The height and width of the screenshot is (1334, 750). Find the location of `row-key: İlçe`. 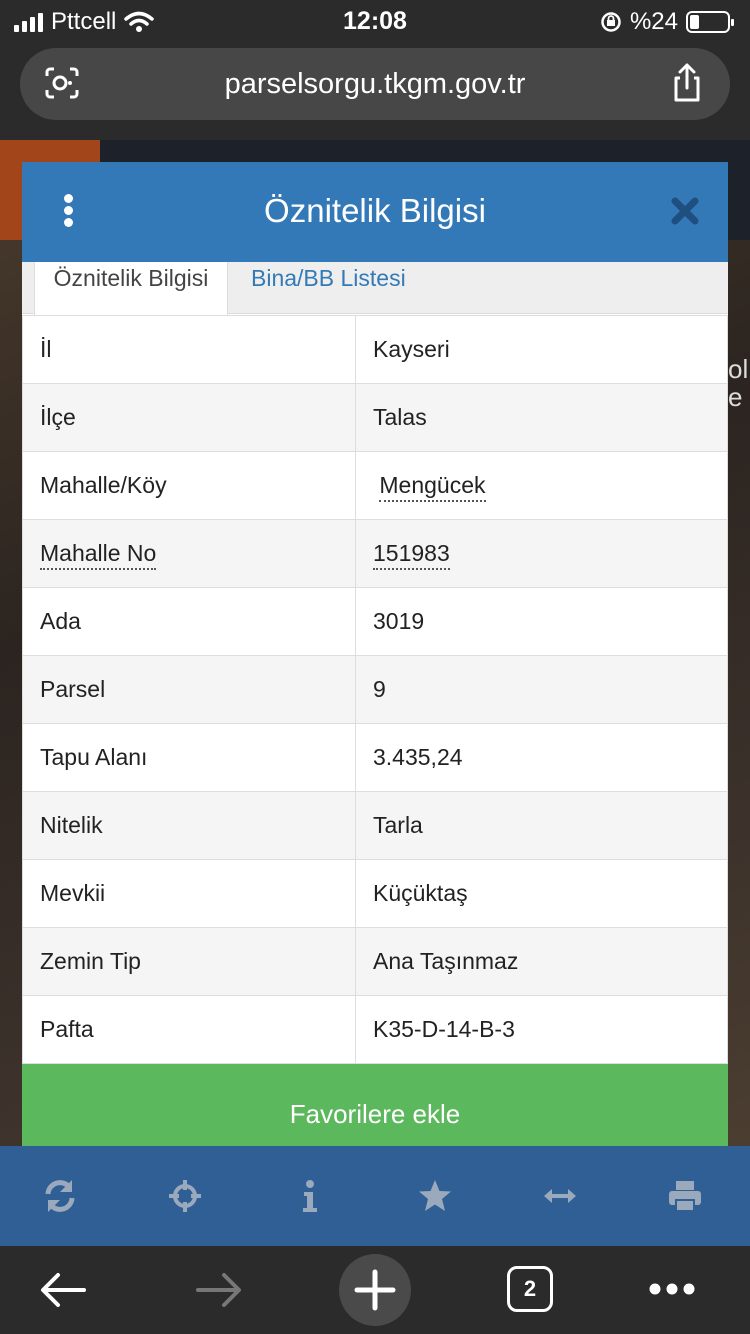

row-key: İlçe is located at coordinates (189, 417).